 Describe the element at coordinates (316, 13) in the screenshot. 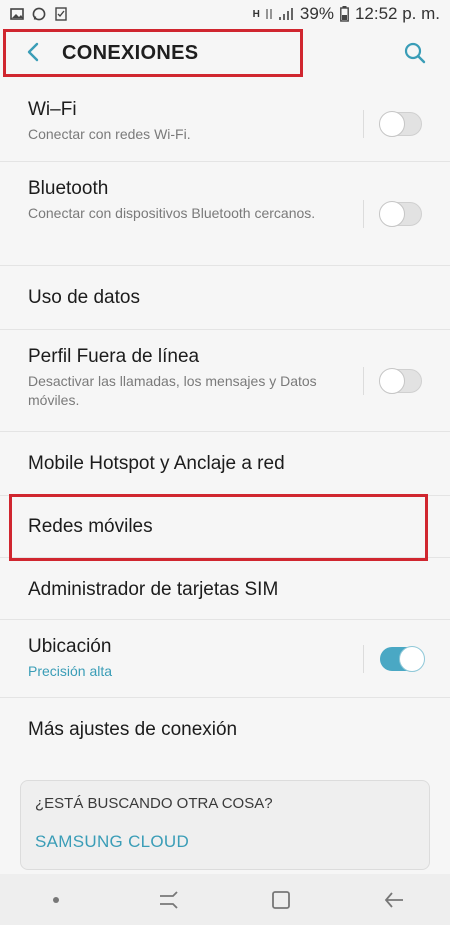

I see `battery-percent: 39%` at that location.